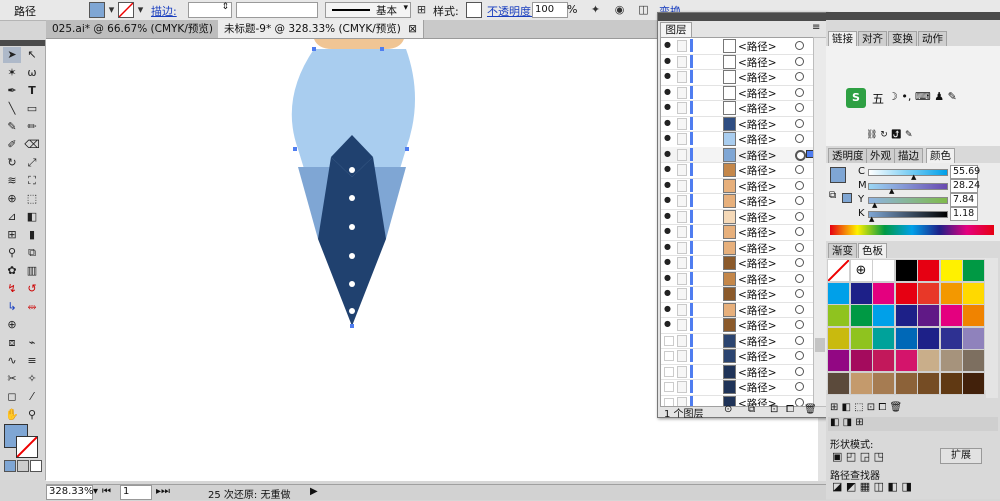  What do you see at coordinates (12, 109) in the screenshot?
I see `line-tool-icon: ╲` at bounding box center [12, 109].